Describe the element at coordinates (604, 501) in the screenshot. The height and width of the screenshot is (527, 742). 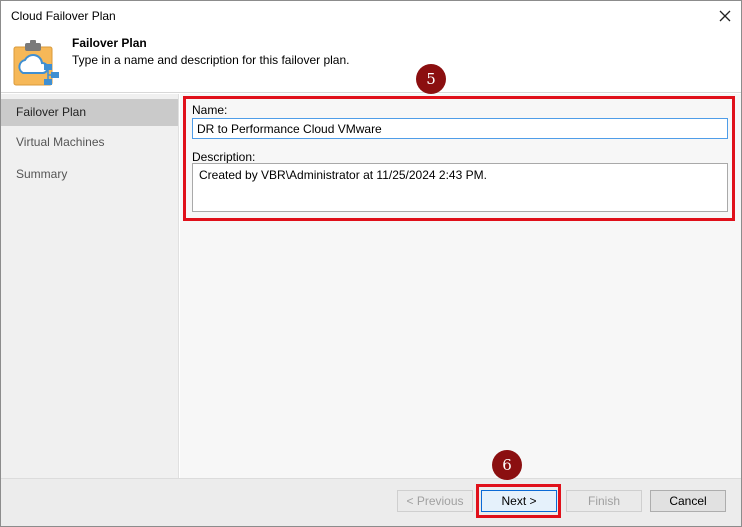
I see `finish-button: Finish` at that location.